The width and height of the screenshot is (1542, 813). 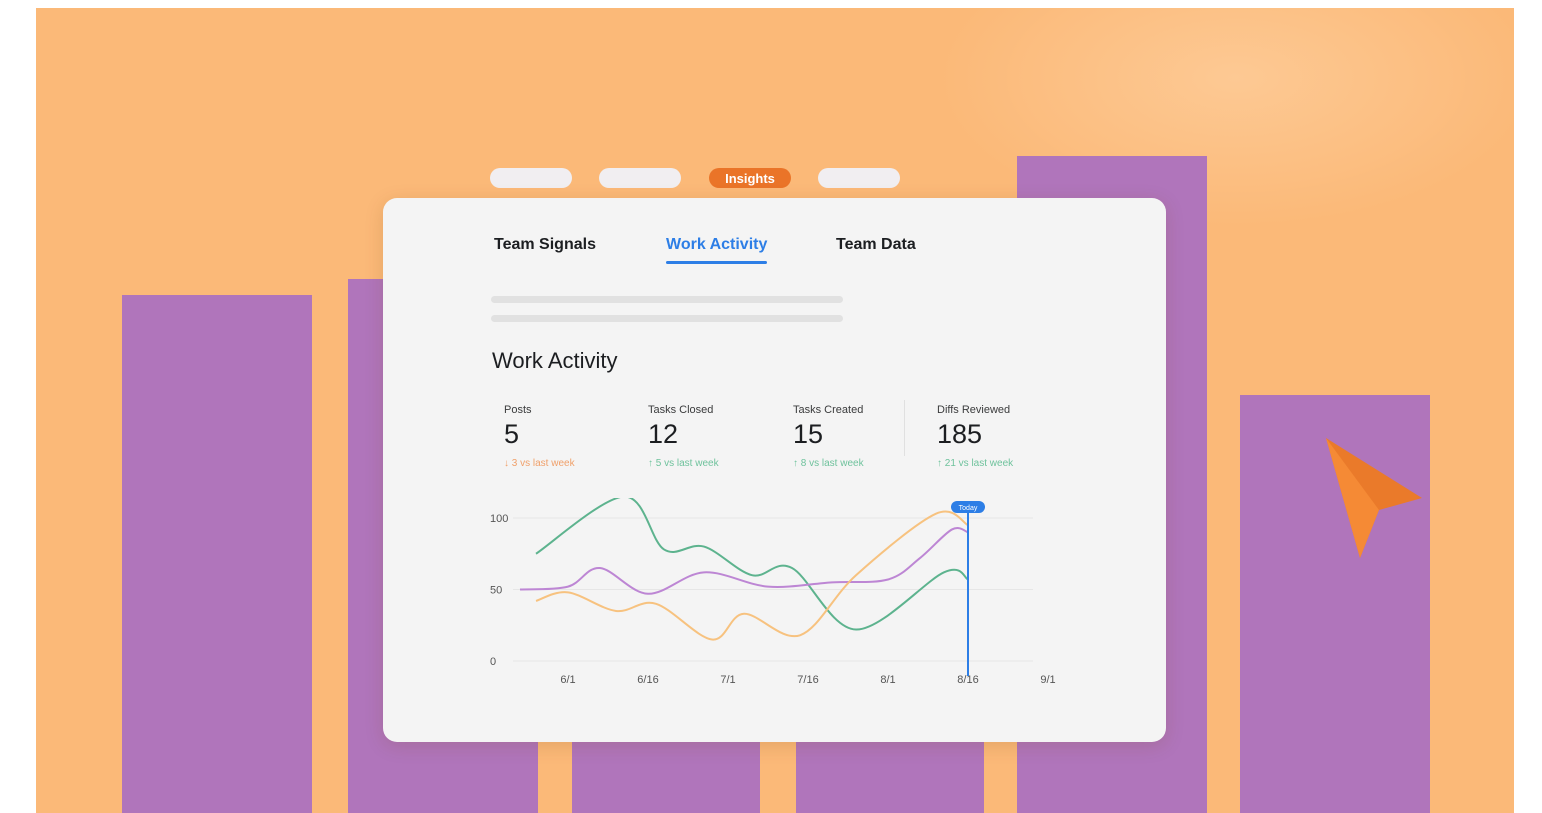 I want to click on tab-work-activity: Work Activity, so click(x=716, y=245).